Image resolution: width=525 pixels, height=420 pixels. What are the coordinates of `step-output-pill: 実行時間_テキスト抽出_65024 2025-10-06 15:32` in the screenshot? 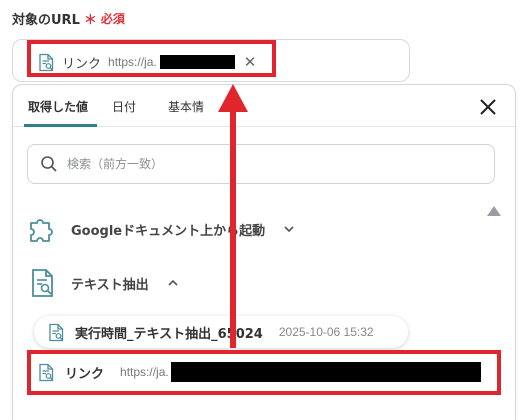 It's located at (221, 332).